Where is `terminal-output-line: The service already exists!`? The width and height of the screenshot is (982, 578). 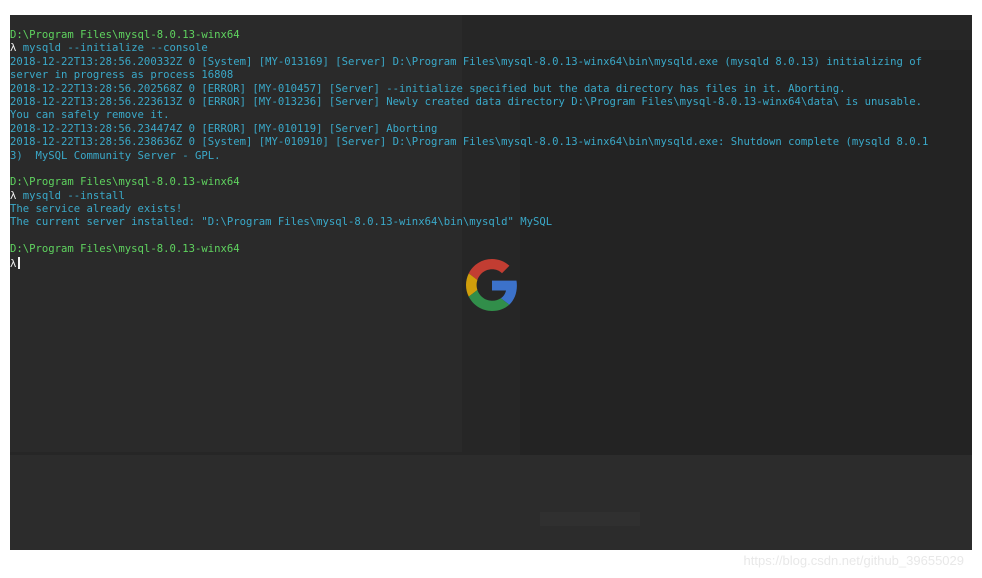 terminal-output-line: The service already exists! is located at coordinates (491, 209).